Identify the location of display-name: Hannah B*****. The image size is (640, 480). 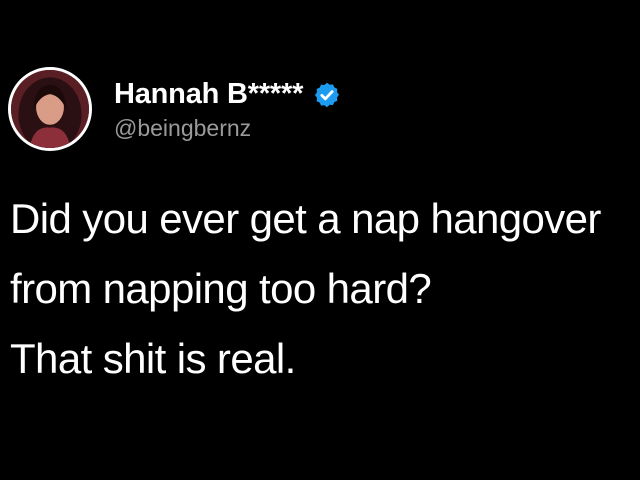
(208, 94).